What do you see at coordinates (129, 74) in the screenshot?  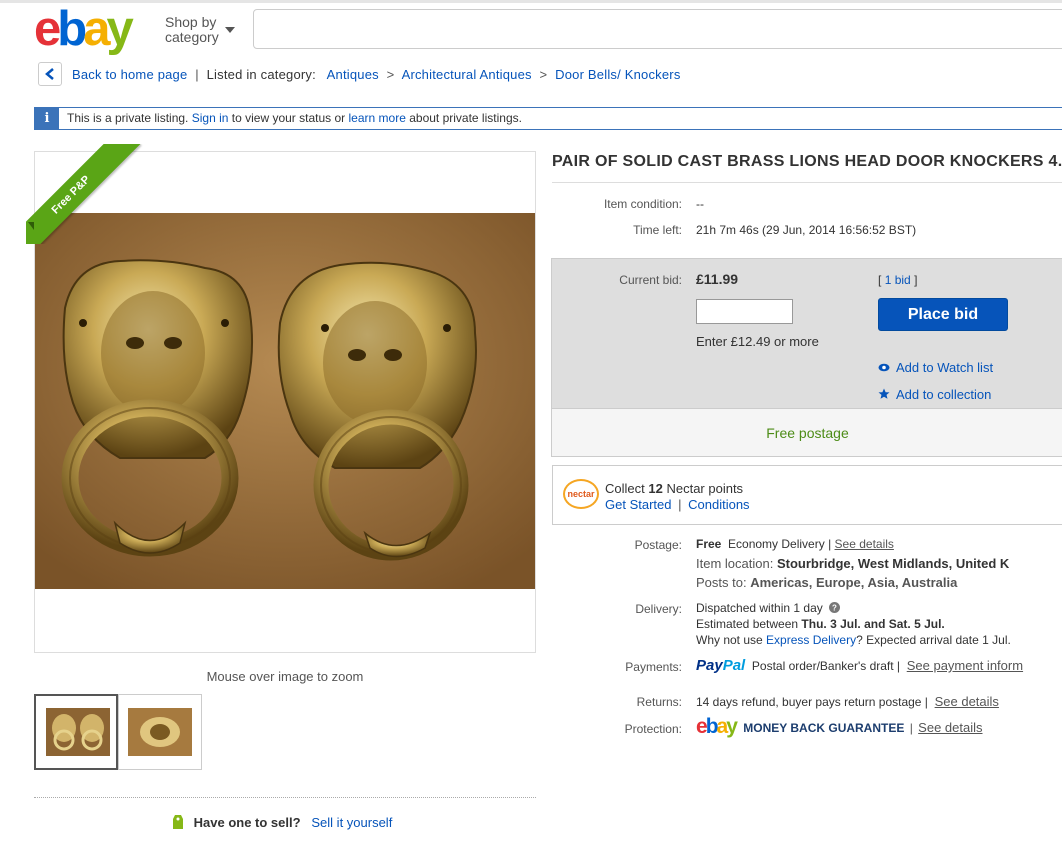 I see `back-to-home-link: Back to home page` at bounding box center [129, 74].